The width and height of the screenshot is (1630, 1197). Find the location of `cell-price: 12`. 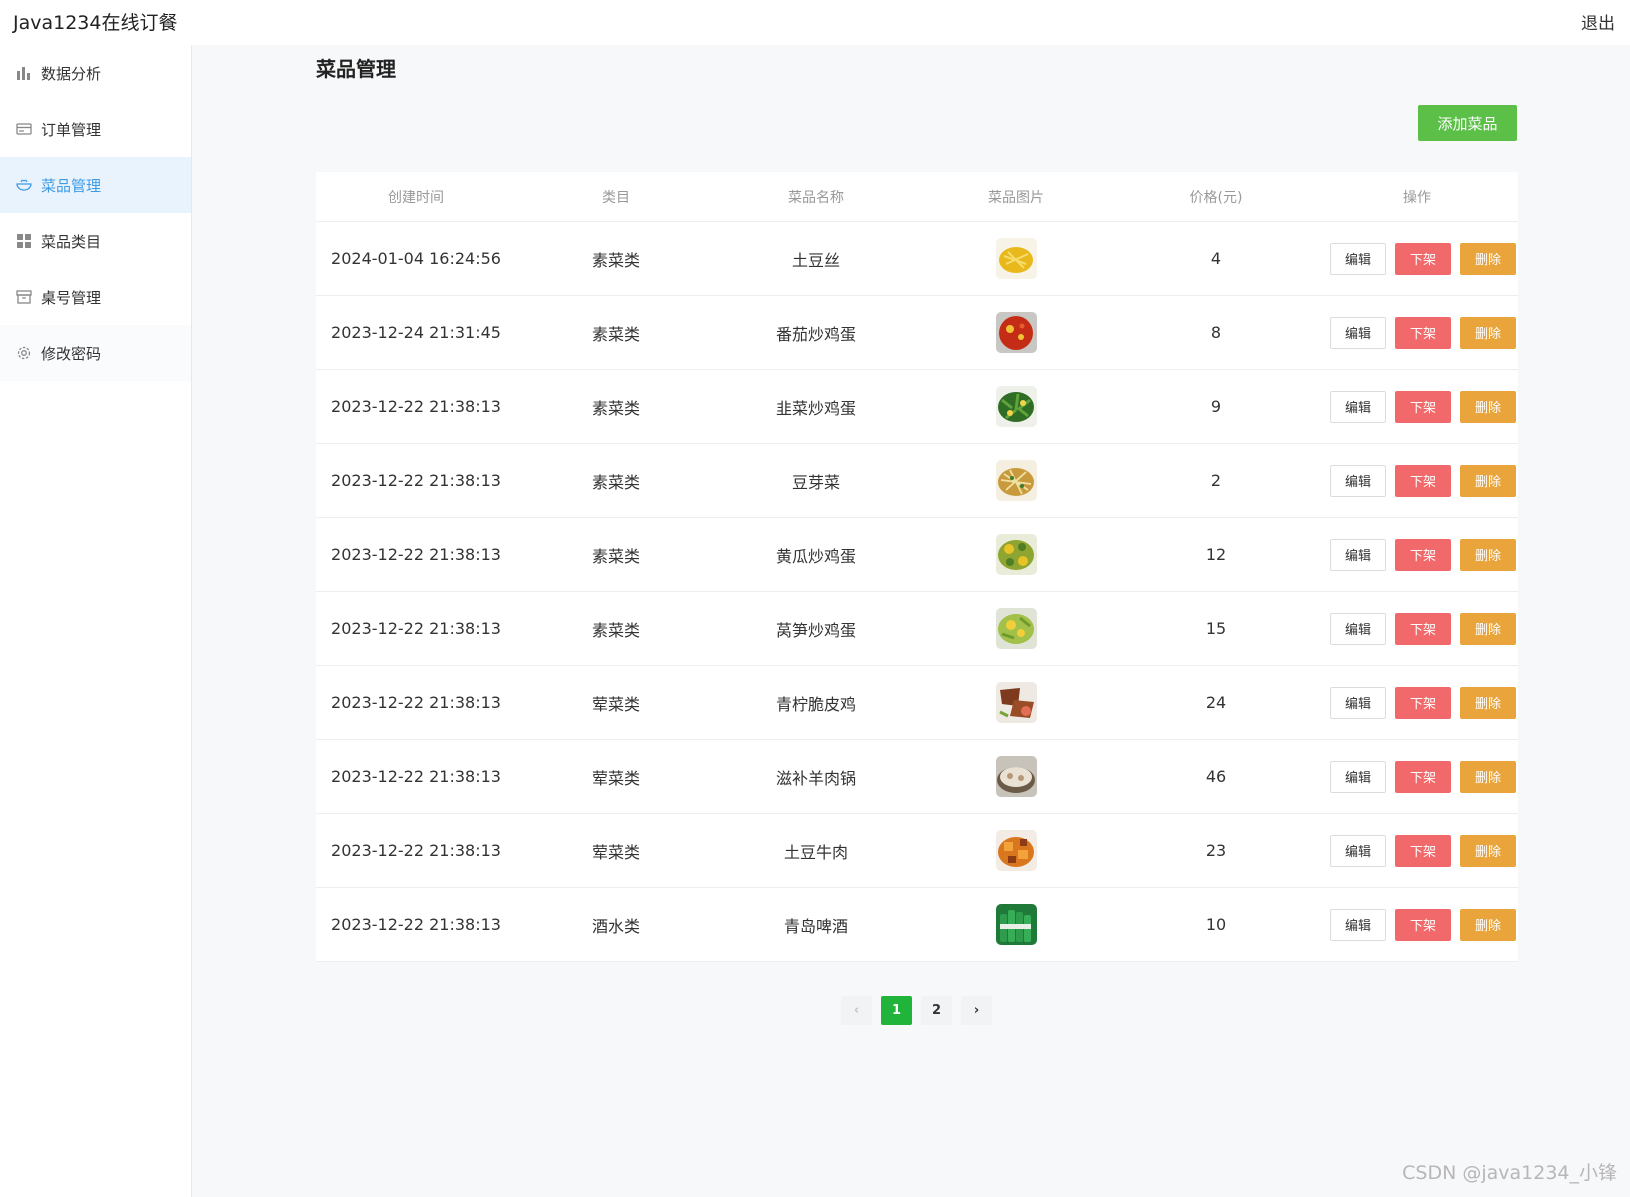

cell-price: 12 is located at coordinates (1216, 554).